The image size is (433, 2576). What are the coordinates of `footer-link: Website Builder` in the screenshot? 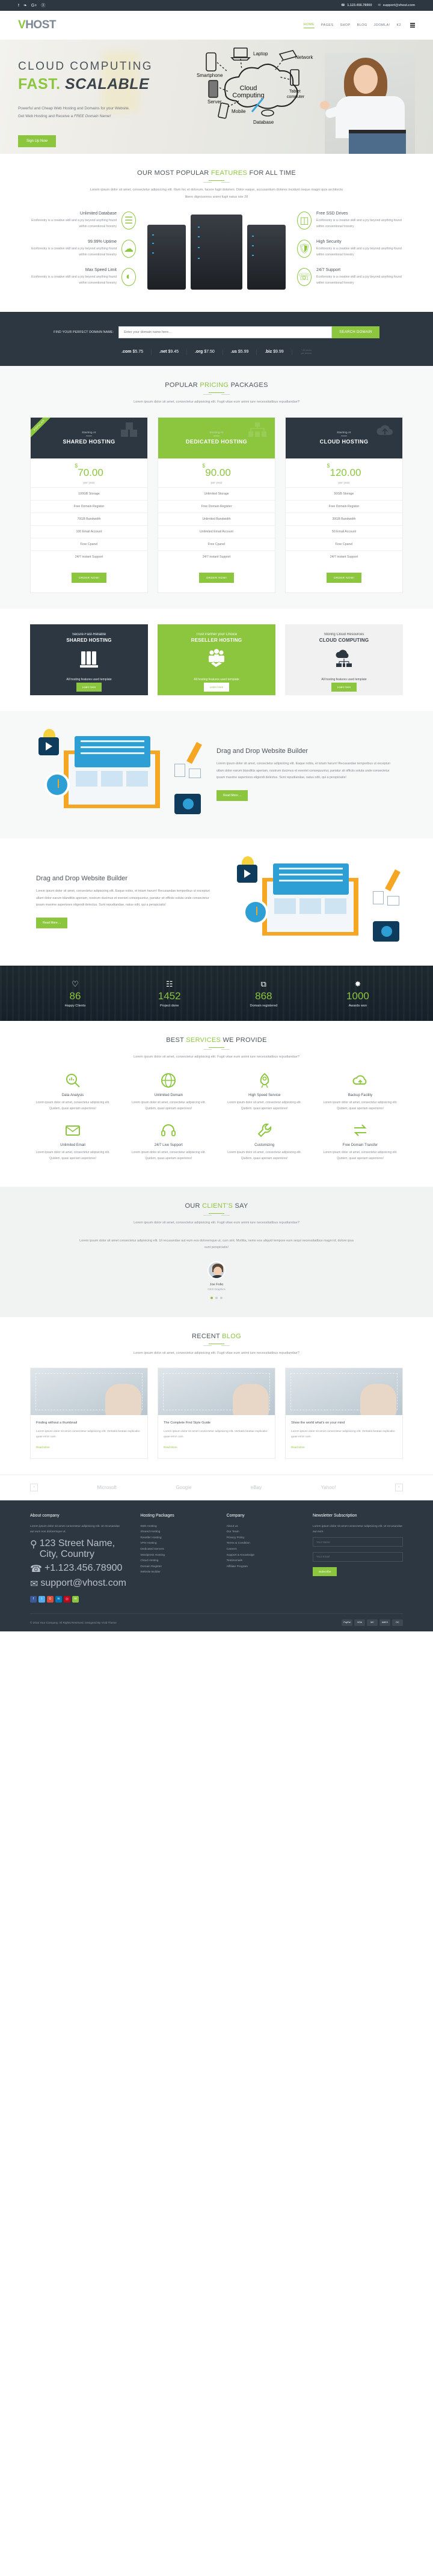 It's located at (150, 1572).